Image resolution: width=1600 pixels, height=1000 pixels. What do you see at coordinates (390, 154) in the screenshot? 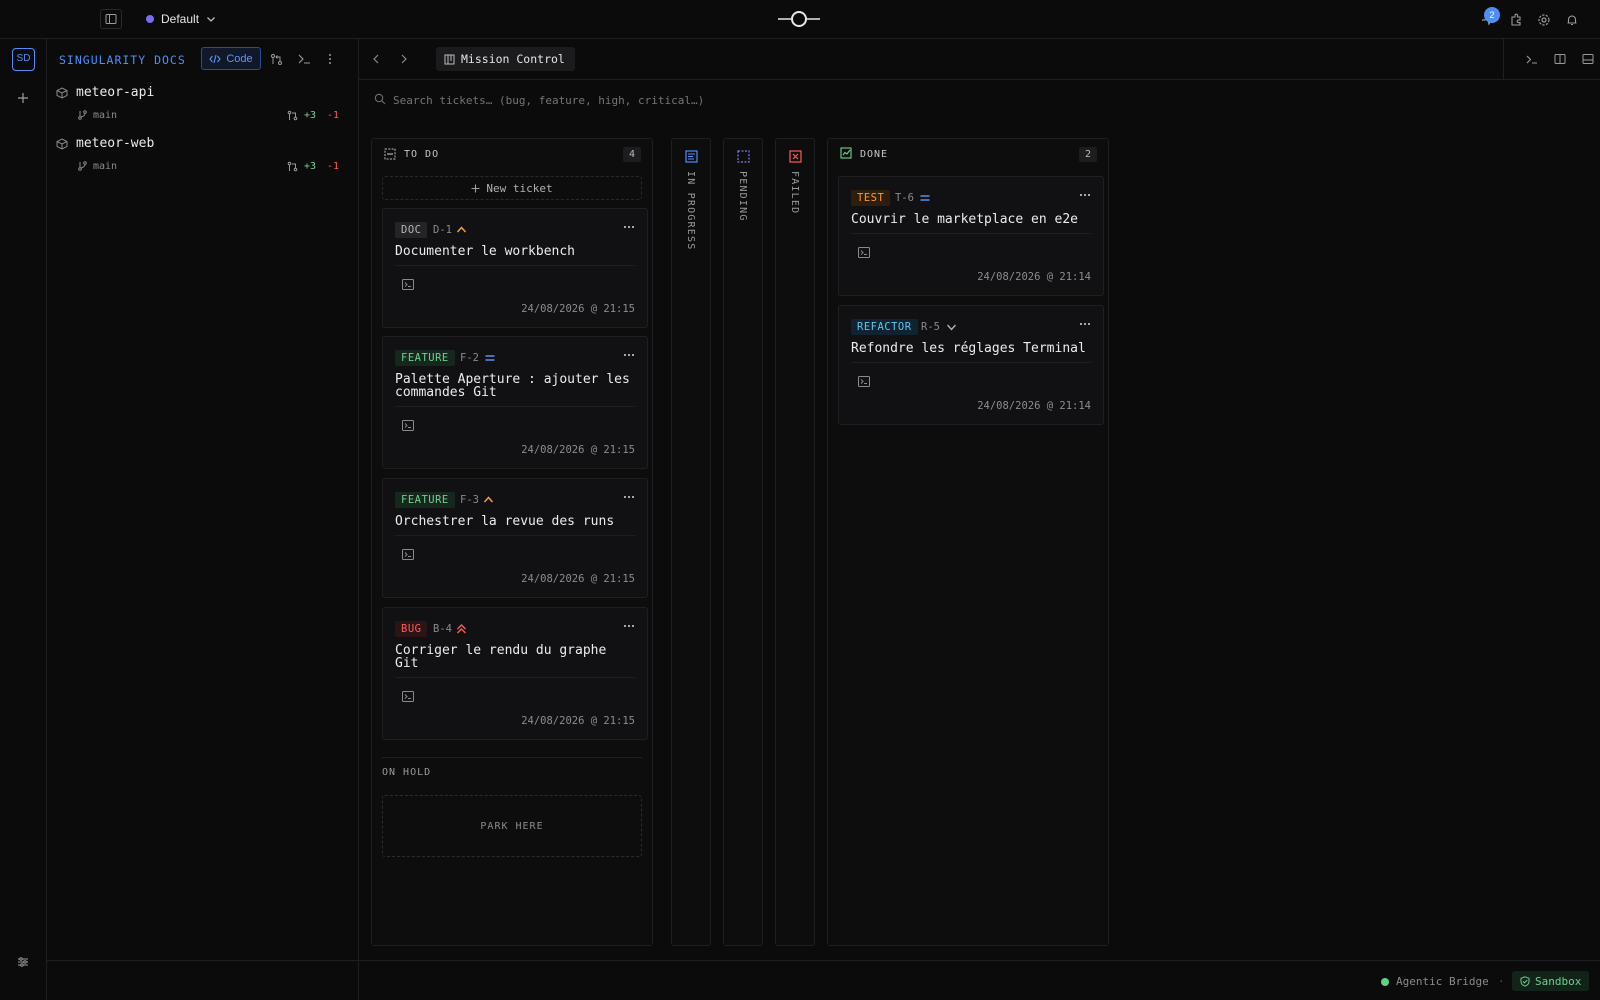
I see `todo-icon` at bounding box center [390, 154].